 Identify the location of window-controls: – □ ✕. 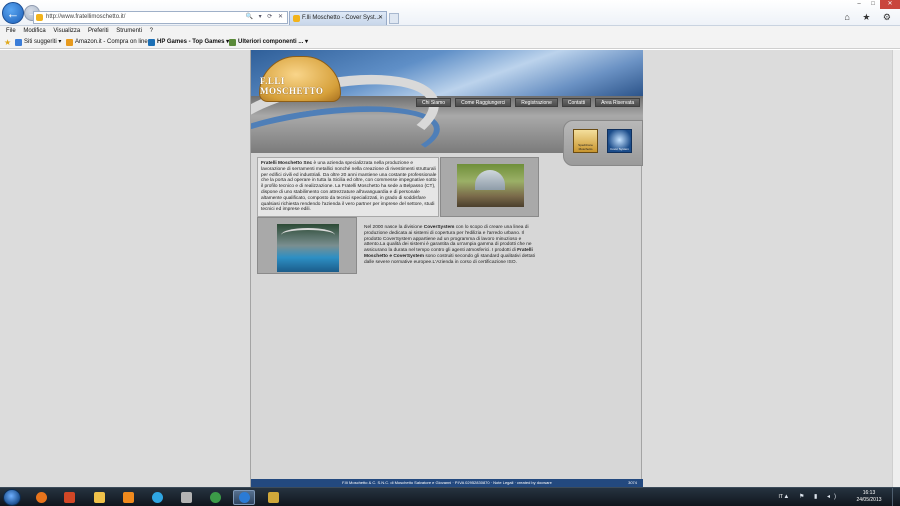
(876, 4).